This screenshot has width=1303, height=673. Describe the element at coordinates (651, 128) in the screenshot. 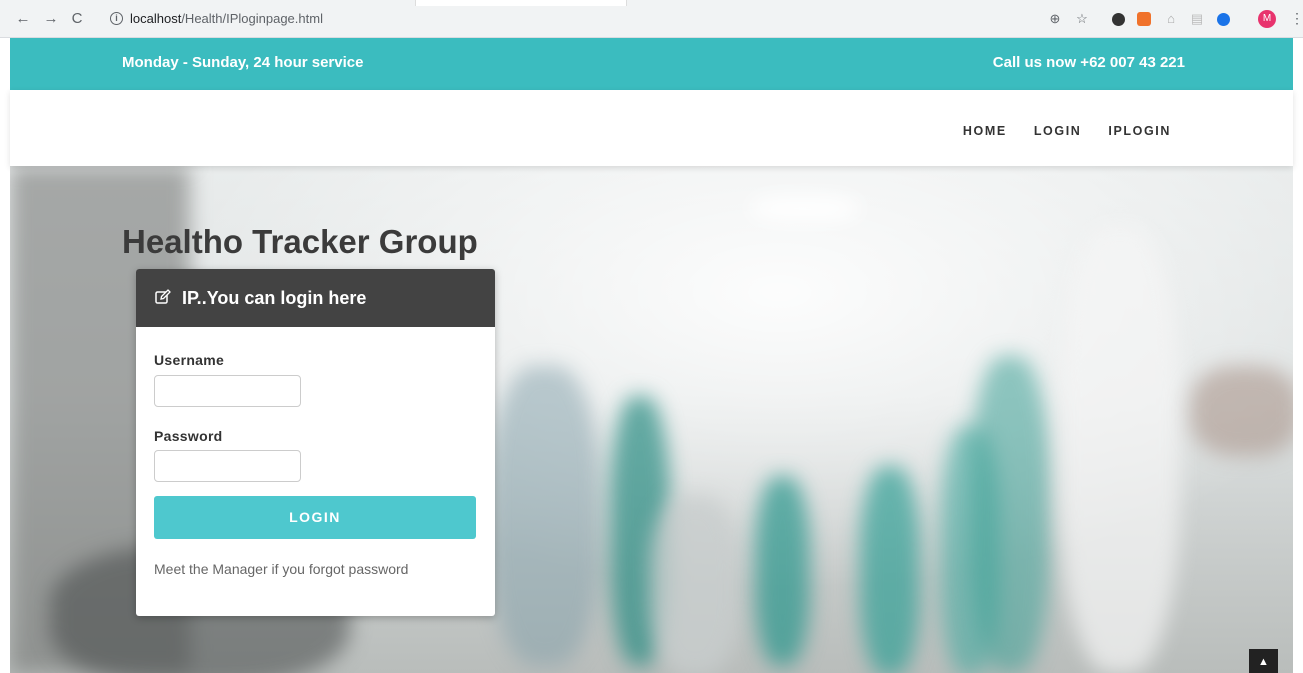

I see `main-navbar: HOME LOGIN IPLOGIN` at that location.